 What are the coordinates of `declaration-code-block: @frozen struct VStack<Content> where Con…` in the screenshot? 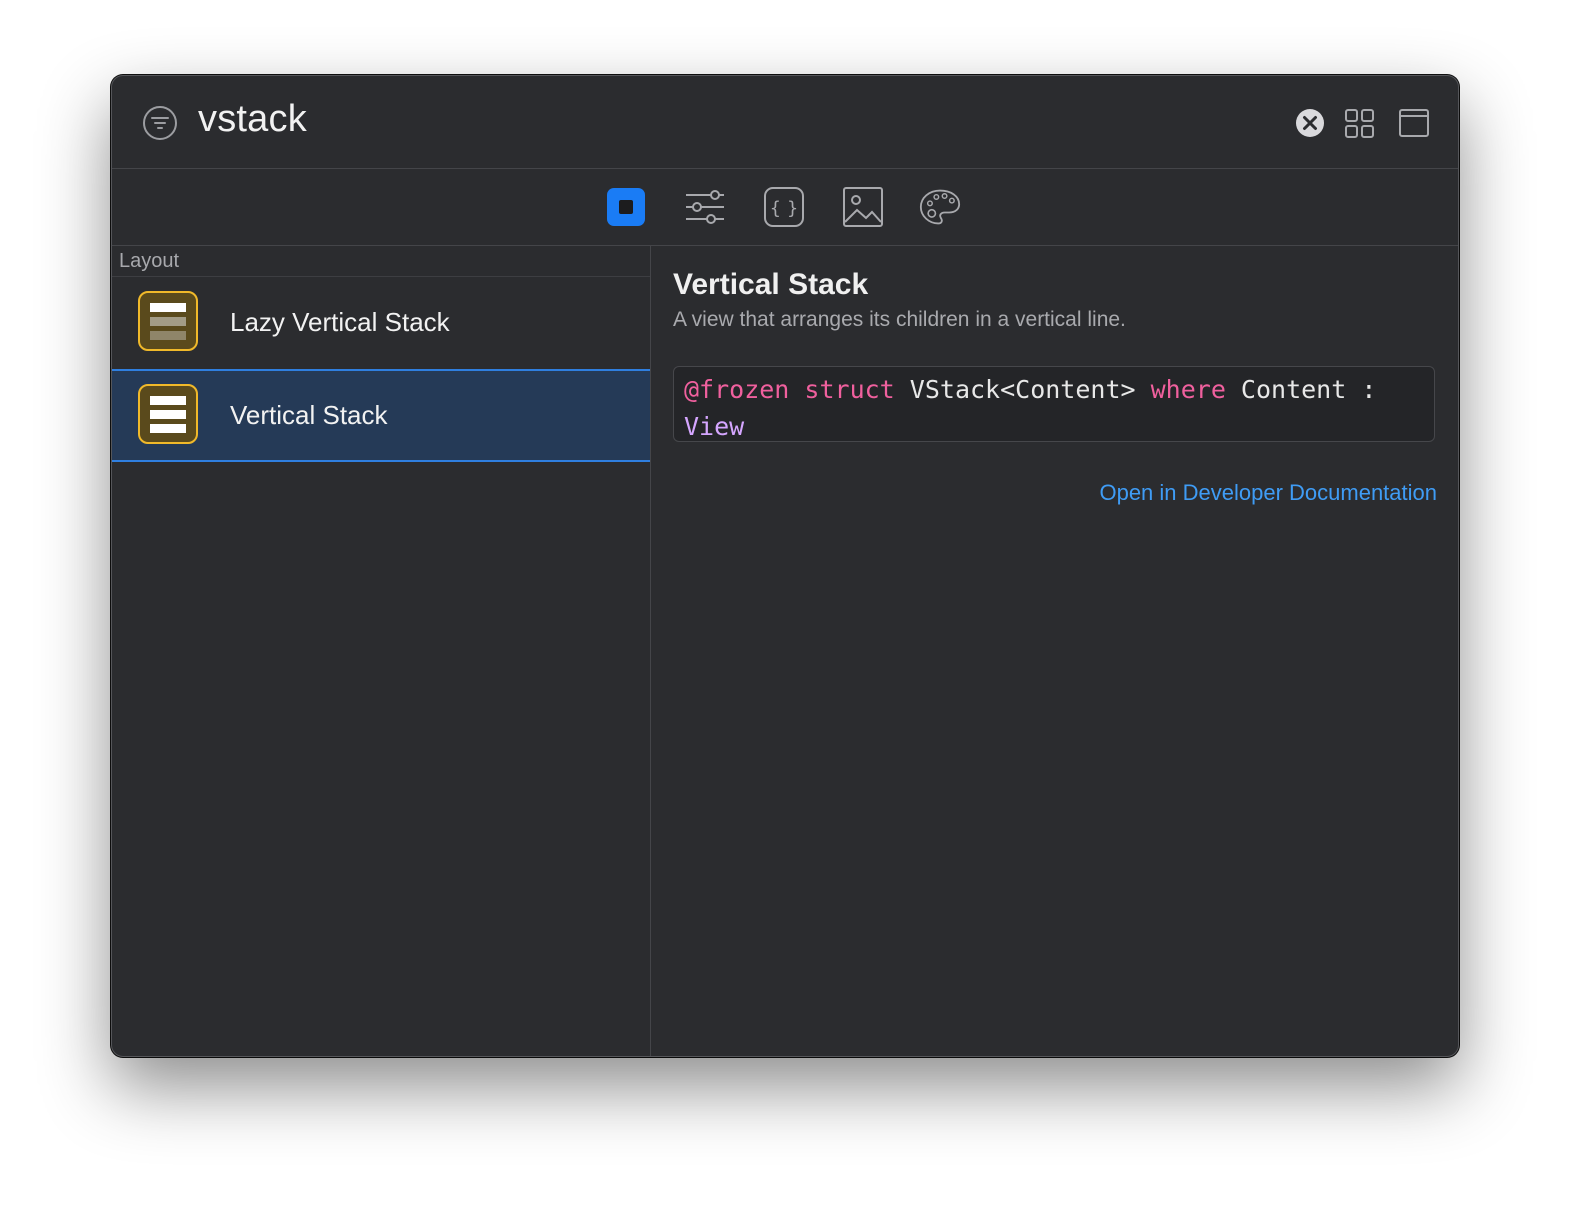 It's located at (1054, 404).